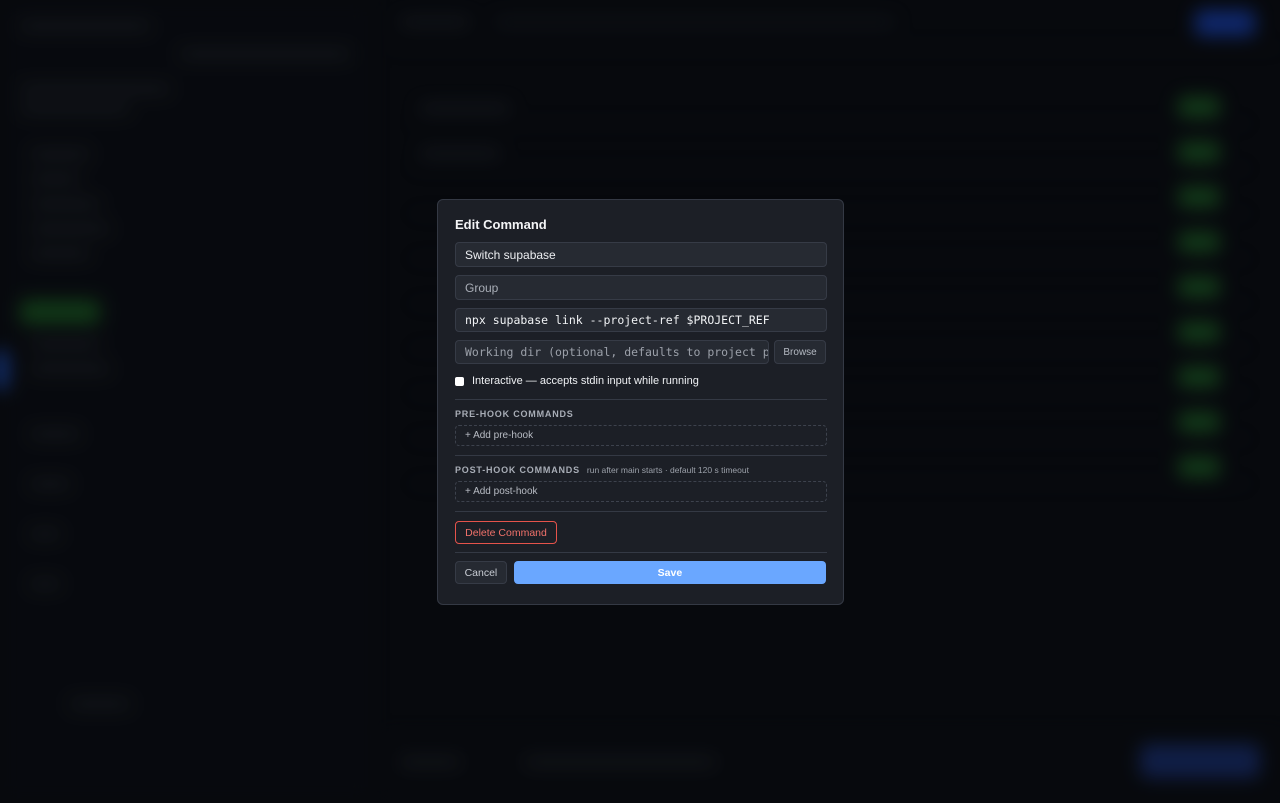  What do you see at coordinates (669, 572) in the screenshot?
I see `save-button: Save` at bounding box center [669, 572].